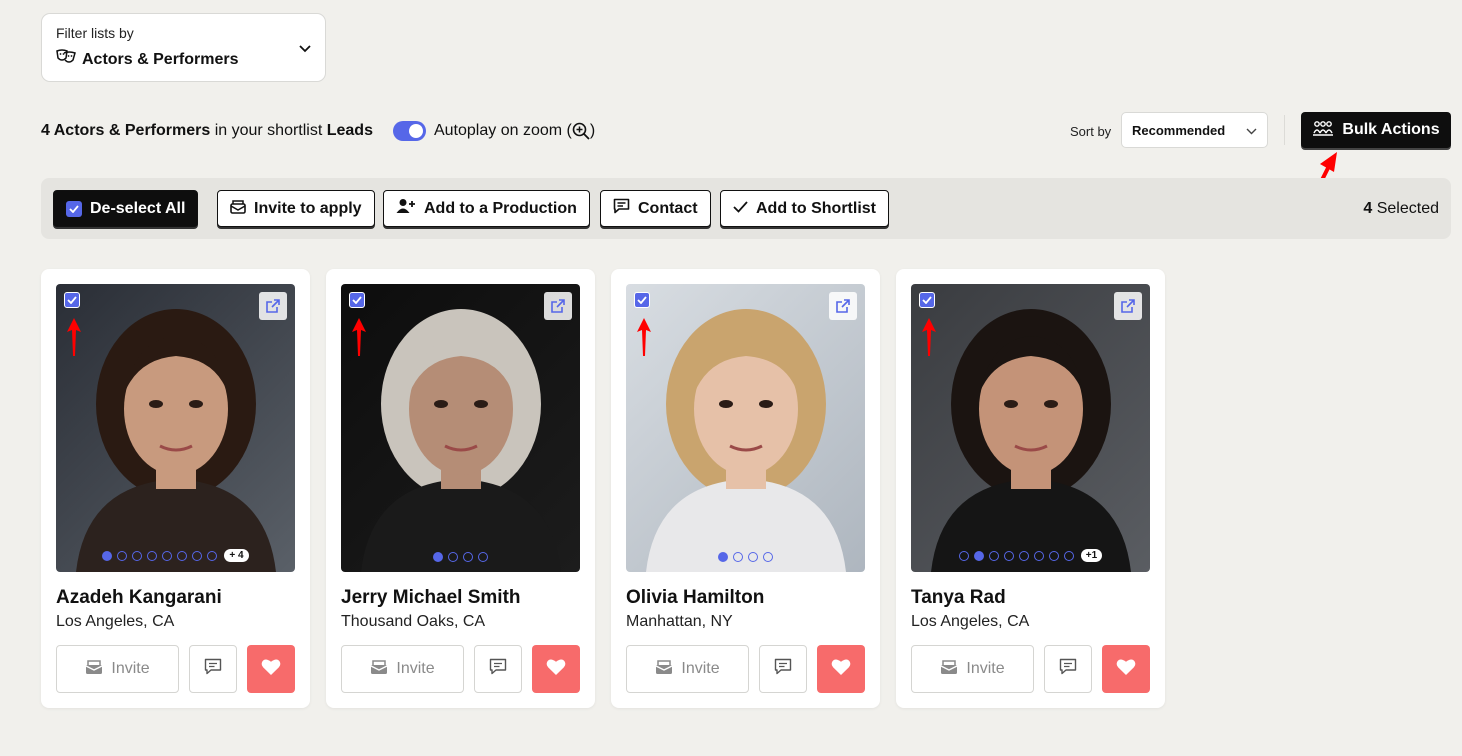 The image size is (1462, 756). What do you see at coordinates (66, 59) in the screenshot?
I see `theater-masks-icon` at bounding box center [66, 59].